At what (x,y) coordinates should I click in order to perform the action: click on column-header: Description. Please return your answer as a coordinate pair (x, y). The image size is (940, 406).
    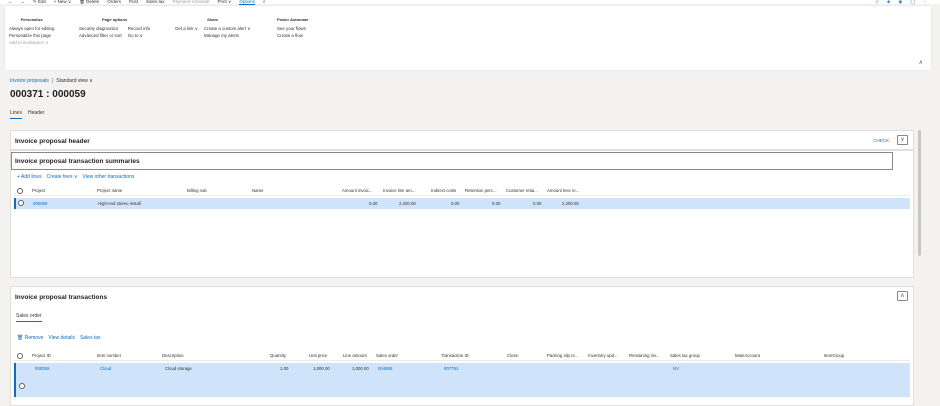
    Looking at the image, I should click on (173, 355).